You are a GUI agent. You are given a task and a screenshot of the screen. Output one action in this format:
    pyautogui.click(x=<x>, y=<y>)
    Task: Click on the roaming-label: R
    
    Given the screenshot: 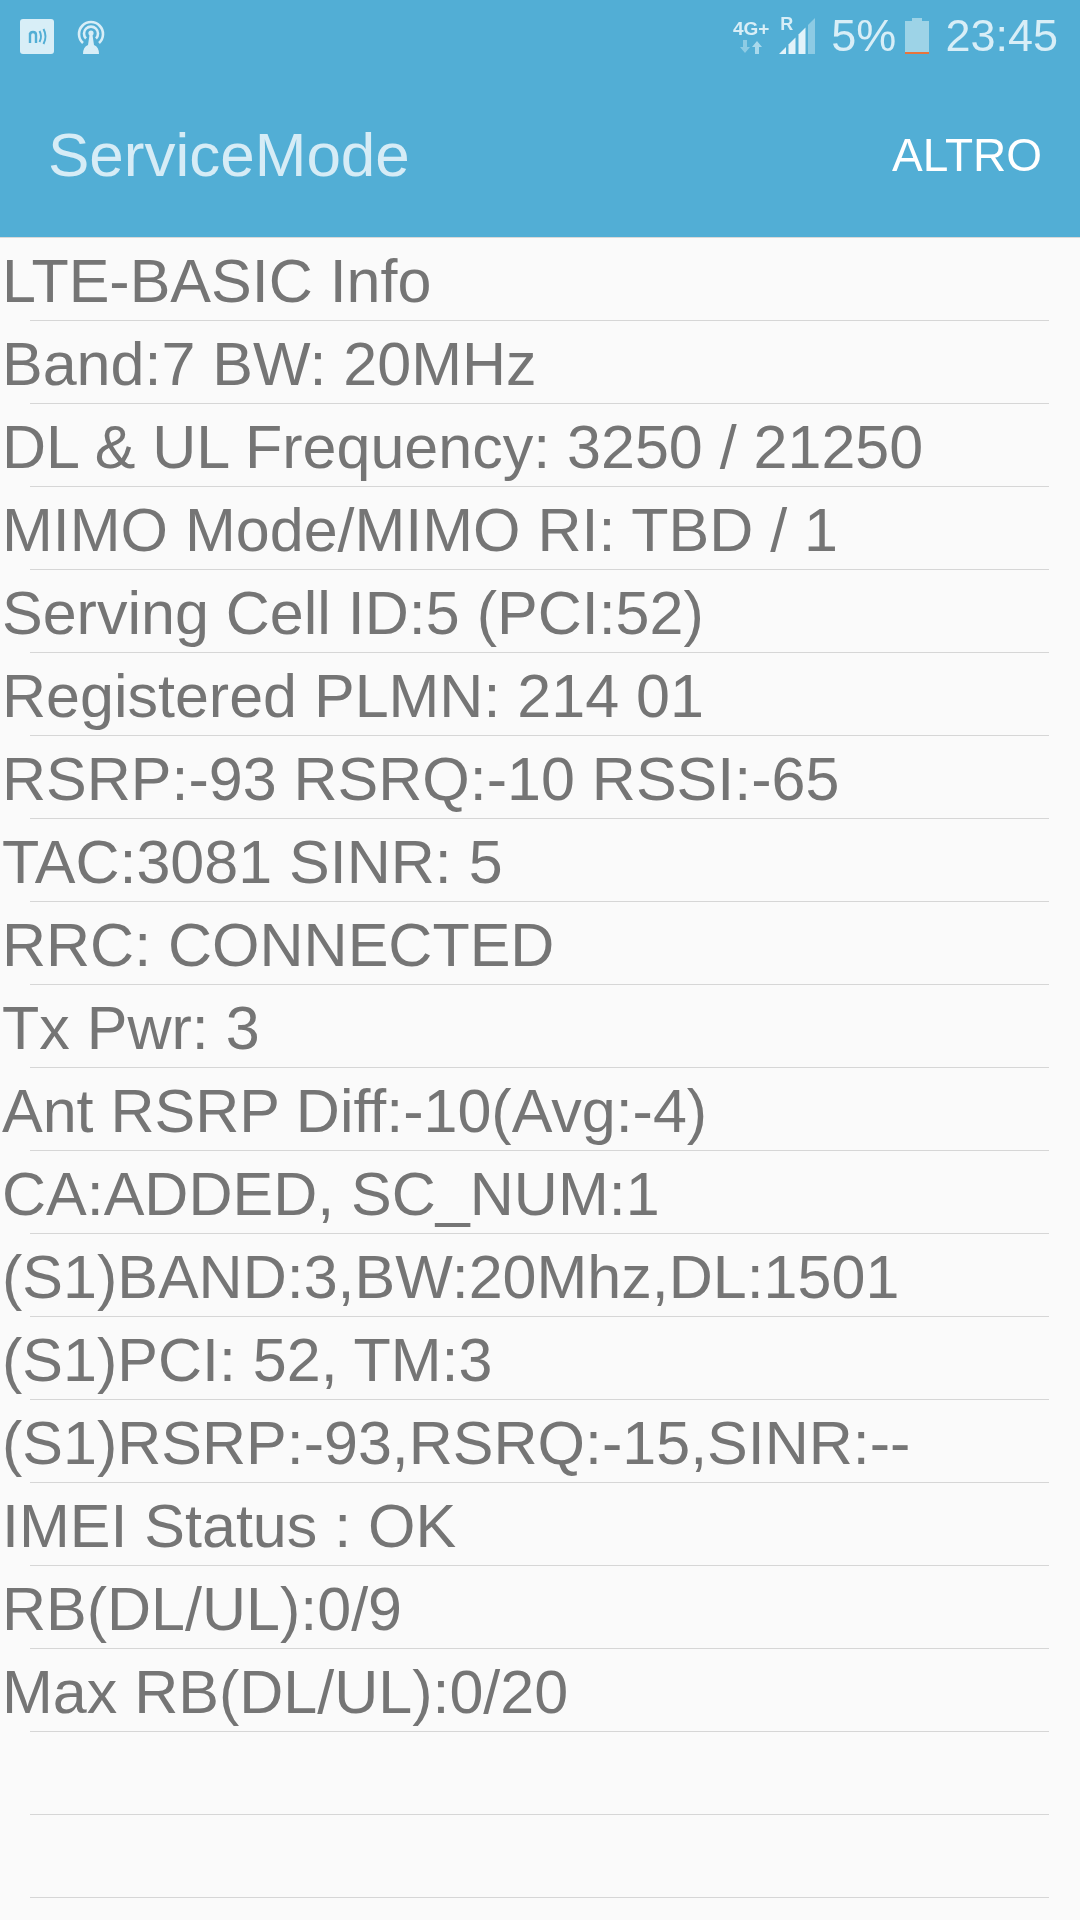 What is the action you would take?
    pyautogui.click(x=787, y=24)
    